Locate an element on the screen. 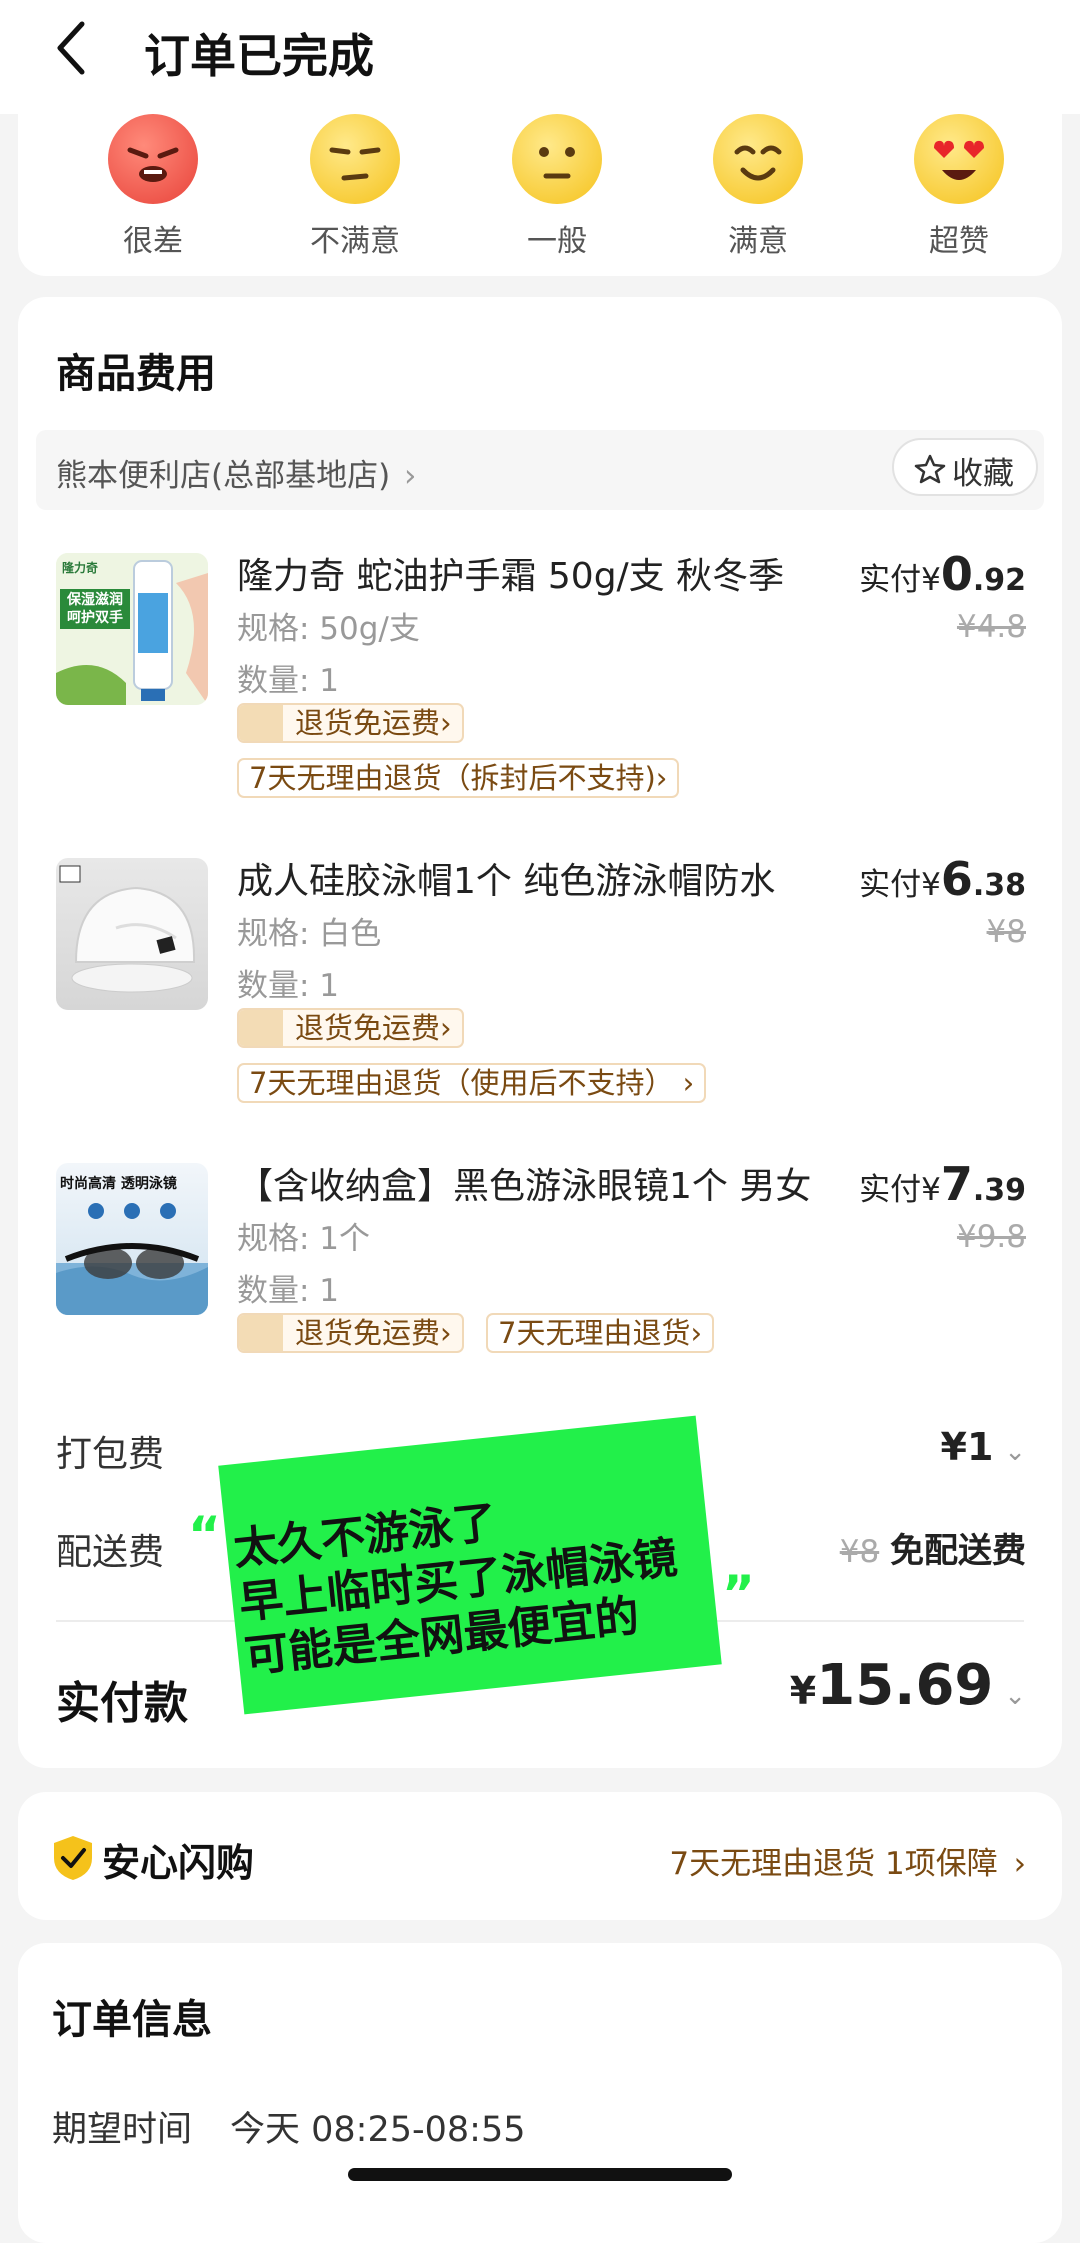 Image resolution: width=1080 pixels, height=2243 pixels. return-policy-tag: 7天无理由退货（拆封后不支持)› is located at coordinates (458, 778).